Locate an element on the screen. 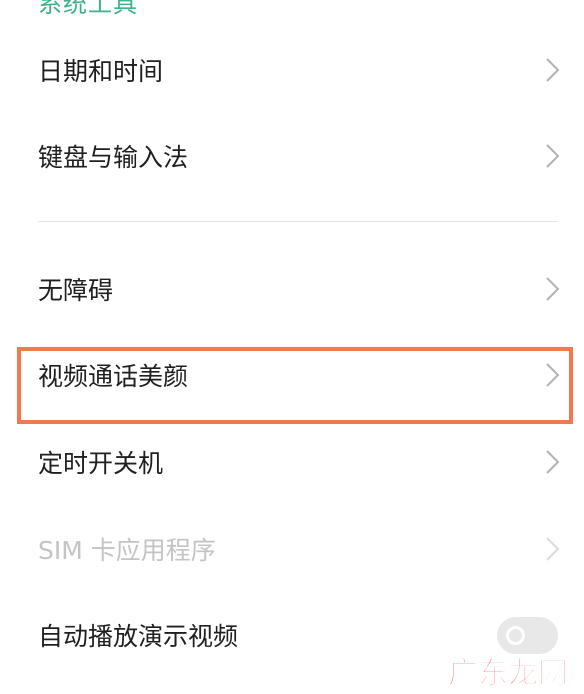  row-keyboard-input: 键盘与输入法 is located at coordinates (292, 156).